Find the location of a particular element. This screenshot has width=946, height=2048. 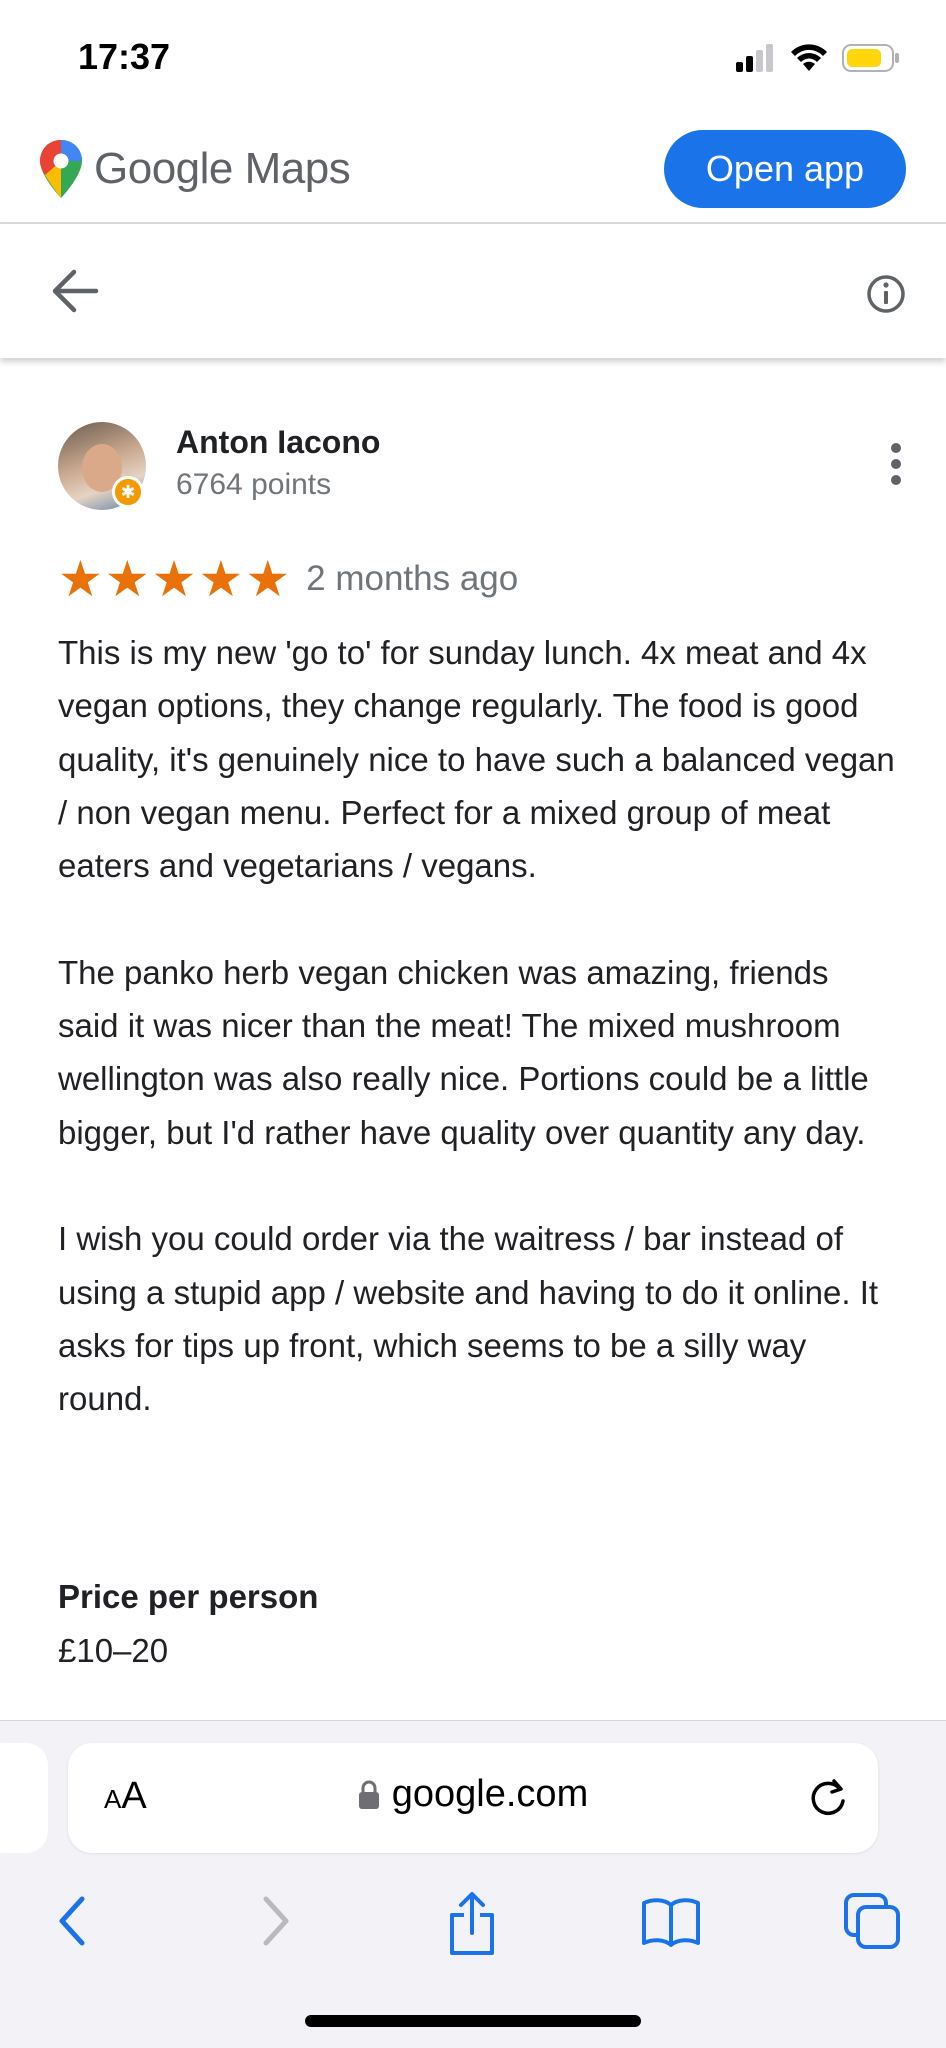

previous-tab-peek is located at coordinates (24, 1798).